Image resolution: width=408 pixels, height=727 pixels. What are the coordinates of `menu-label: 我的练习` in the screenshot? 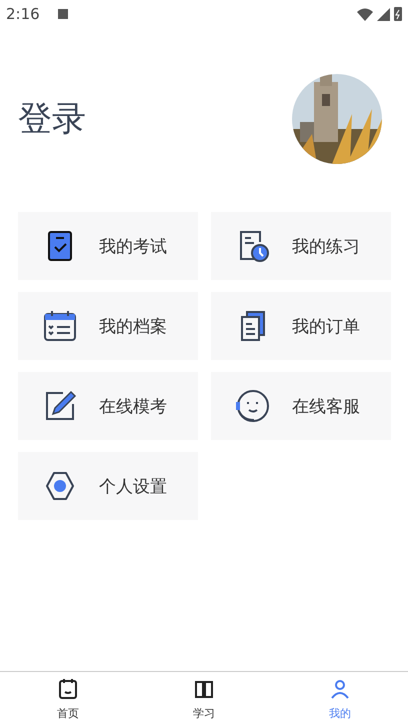 It's located at (326, 247).